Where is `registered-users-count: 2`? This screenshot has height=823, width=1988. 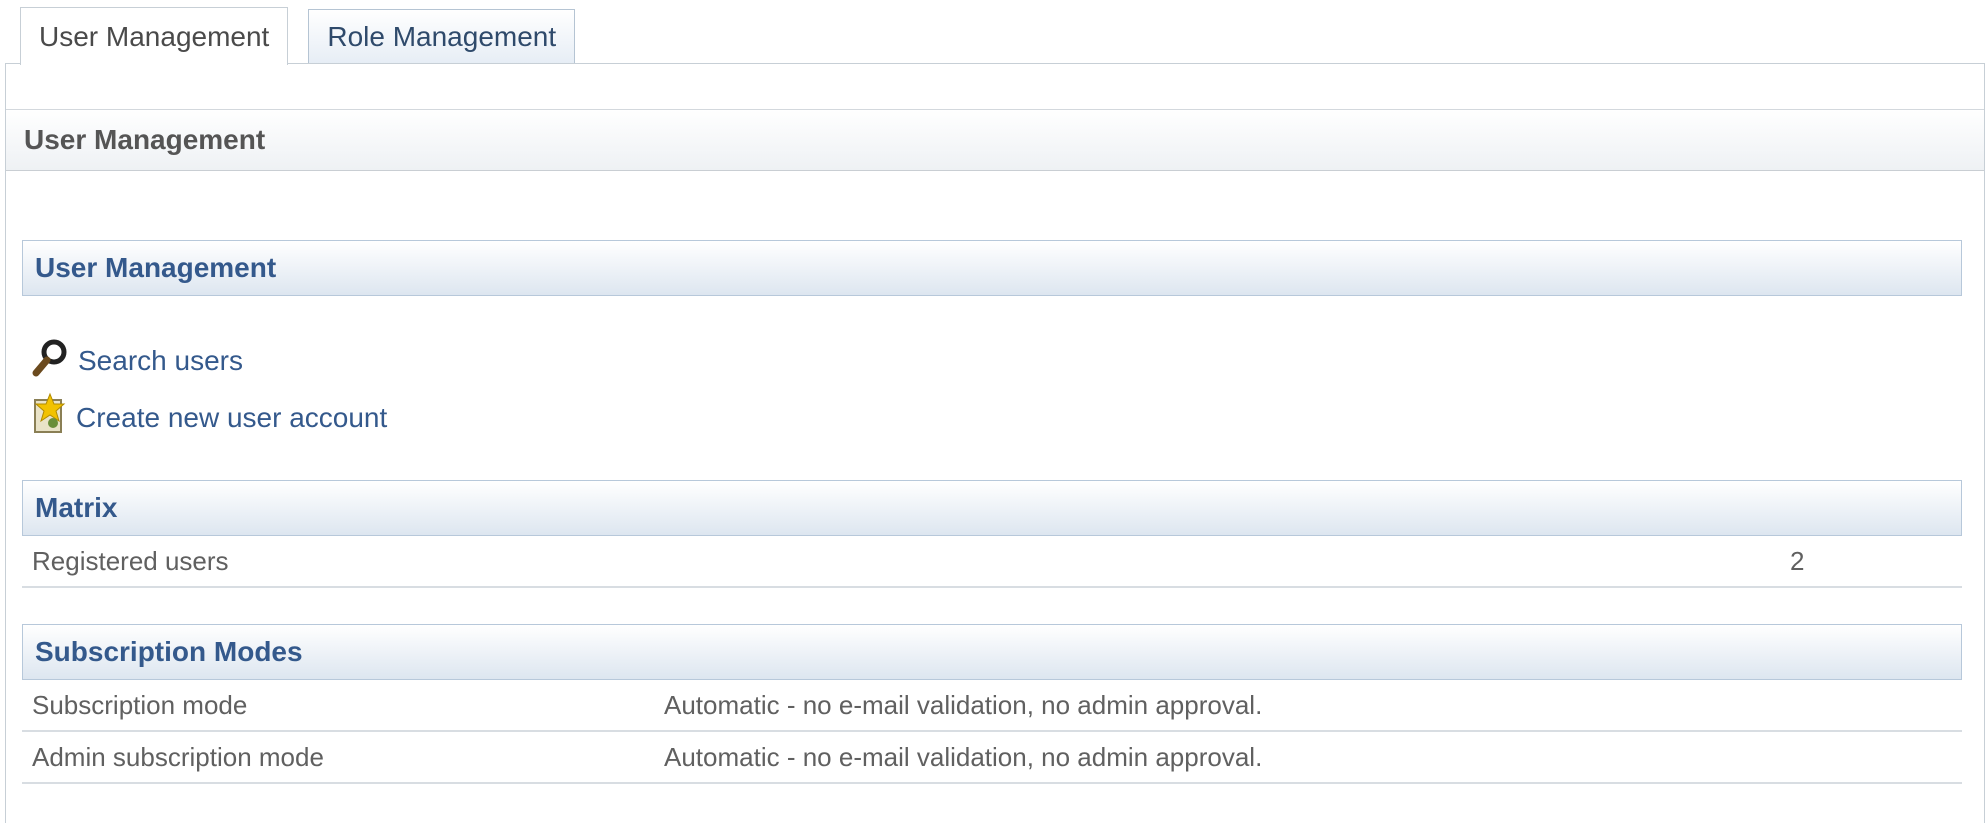
registered-users-count: 2 is located at coordinates (1797, 561).